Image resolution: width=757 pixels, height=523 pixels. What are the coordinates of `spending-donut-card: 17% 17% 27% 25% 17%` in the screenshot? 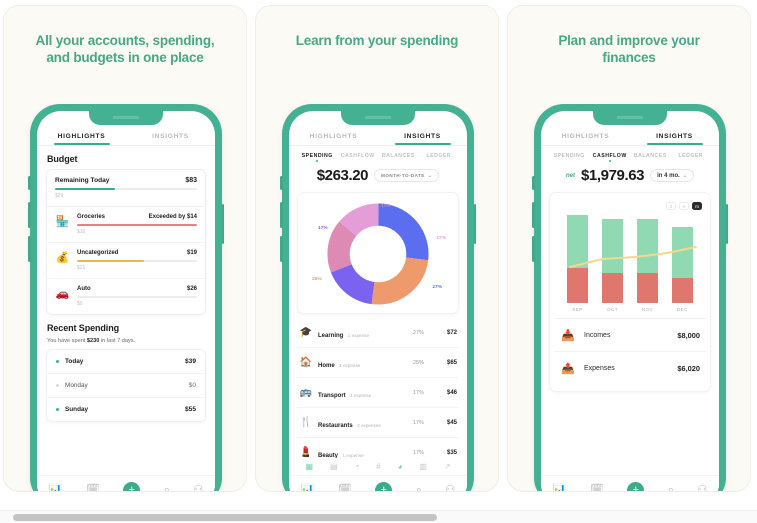 It's located at (378, 253).